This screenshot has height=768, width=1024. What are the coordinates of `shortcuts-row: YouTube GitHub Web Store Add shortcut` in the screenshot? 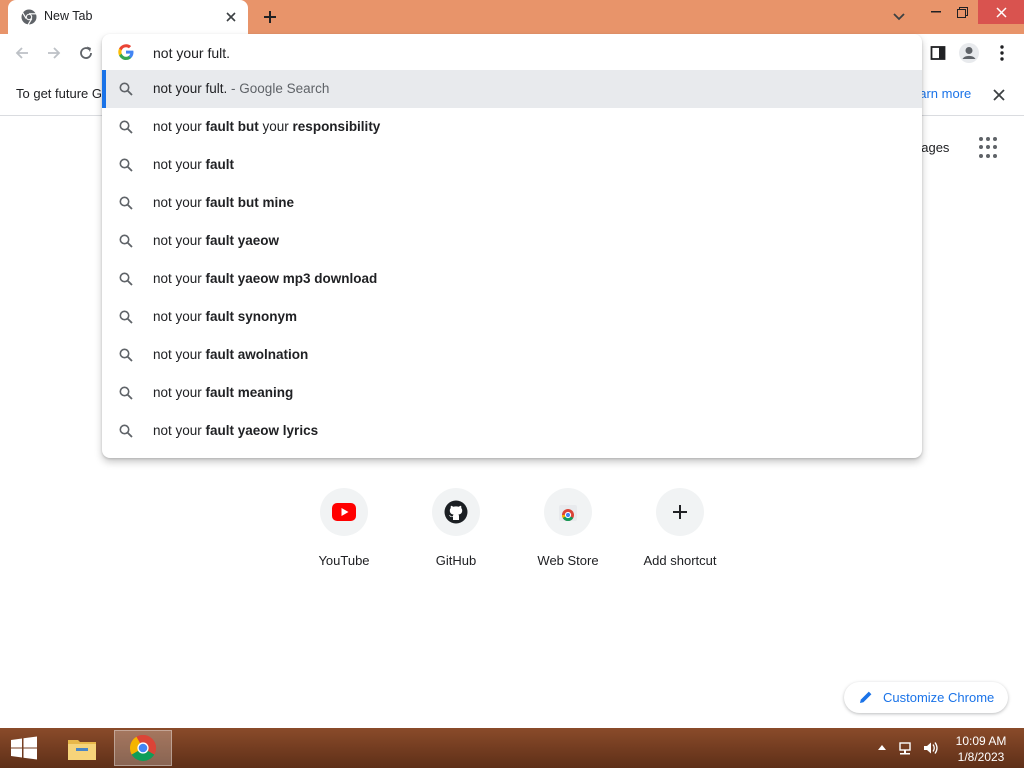 It's located at (512, 531).